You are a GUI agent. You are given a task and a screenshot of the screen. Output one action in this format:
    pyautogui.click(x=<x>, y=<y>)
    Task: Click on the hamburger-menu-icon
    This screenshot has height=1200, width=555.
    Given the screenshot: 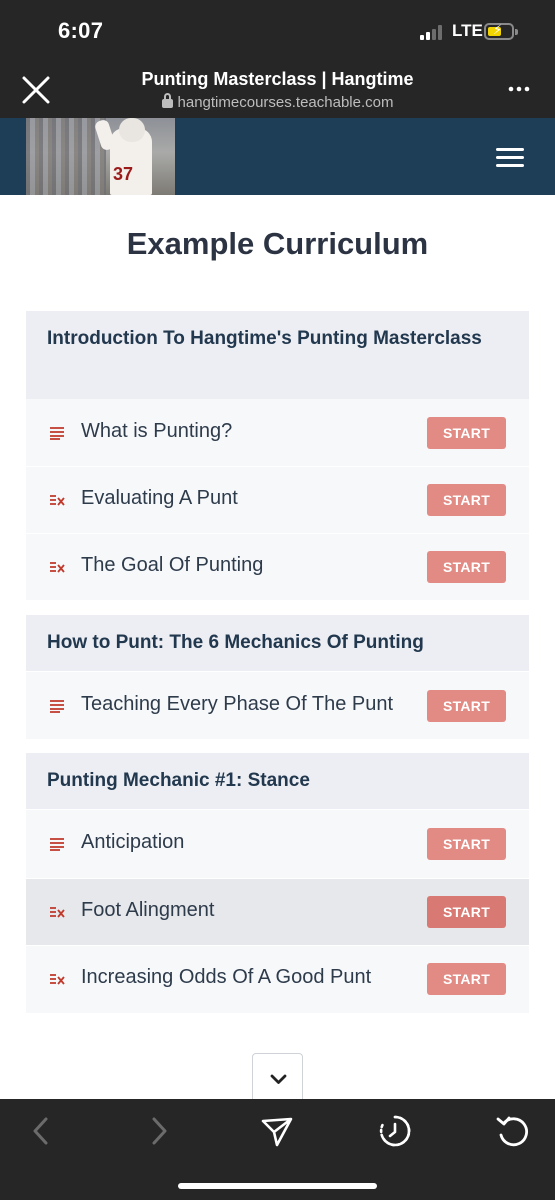 What is the action you would take?
    pyautogui.click(x=510, y=158)
    